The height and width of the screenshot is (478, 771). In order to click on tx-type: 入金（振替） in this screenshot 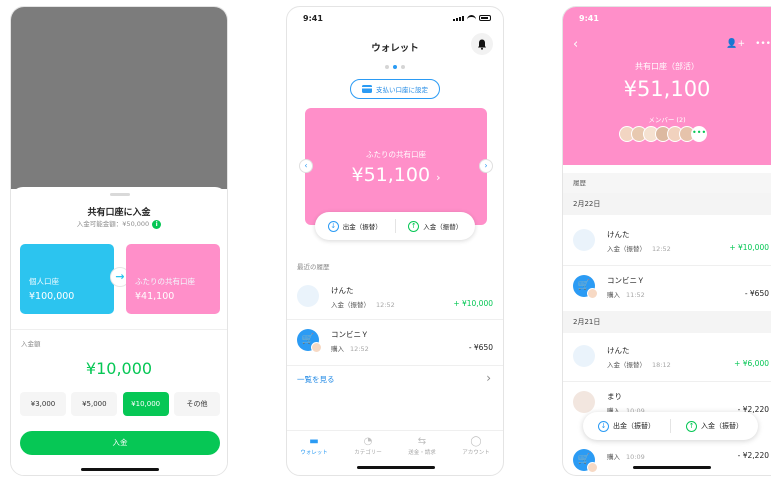, I will do `click(626, 365)`.